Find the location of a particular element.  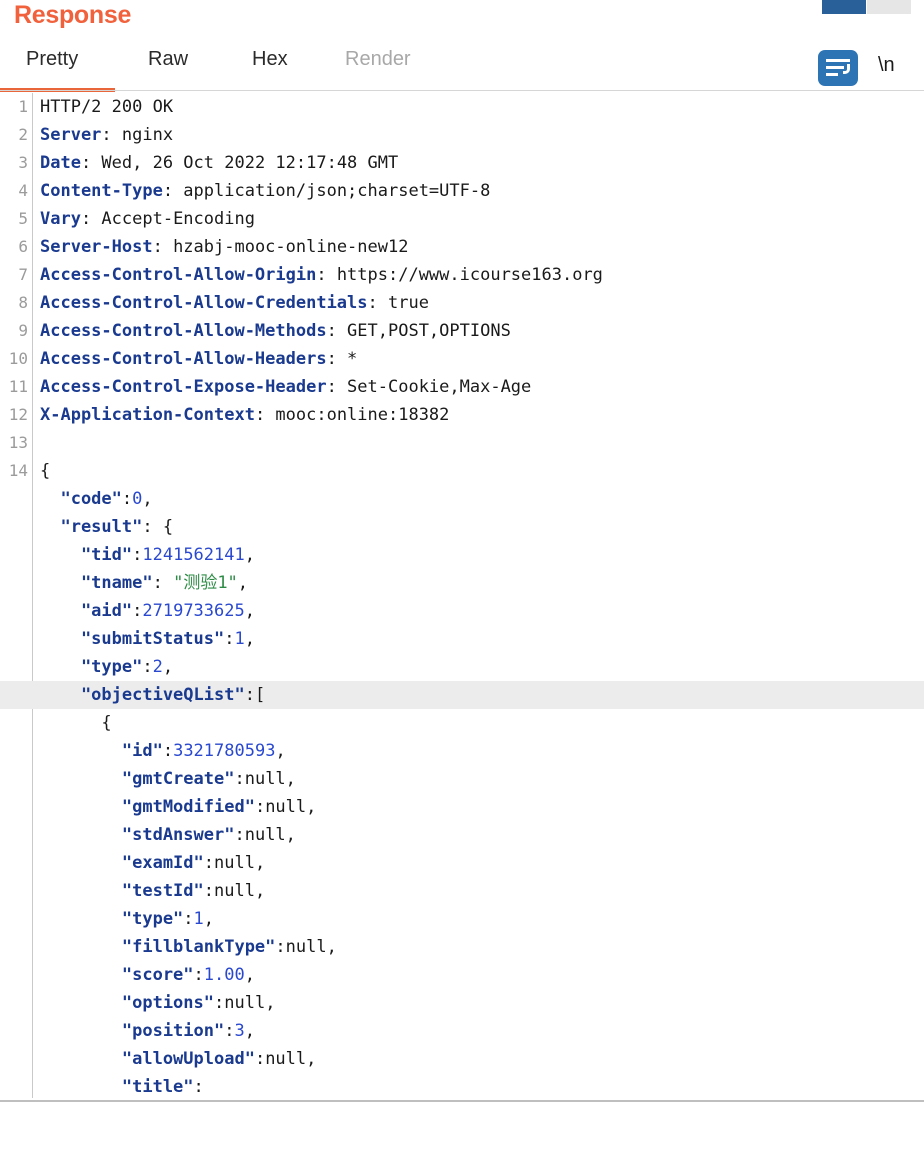

line-number: 12 is located at coordinates (18, 414).